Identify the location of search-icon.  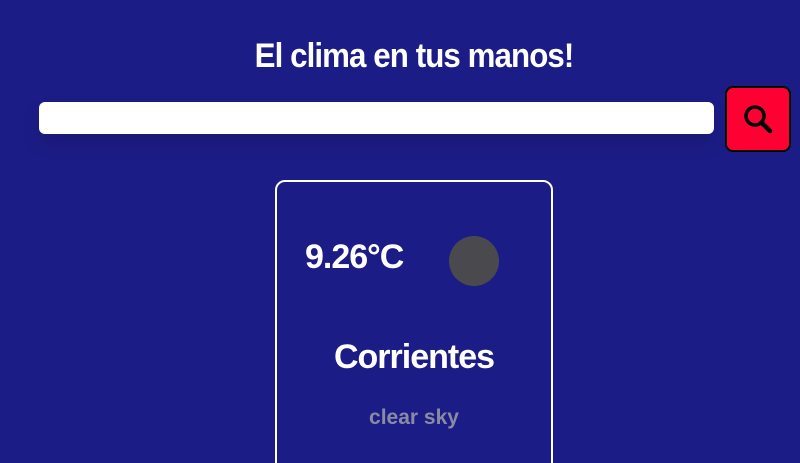
(758, 119).